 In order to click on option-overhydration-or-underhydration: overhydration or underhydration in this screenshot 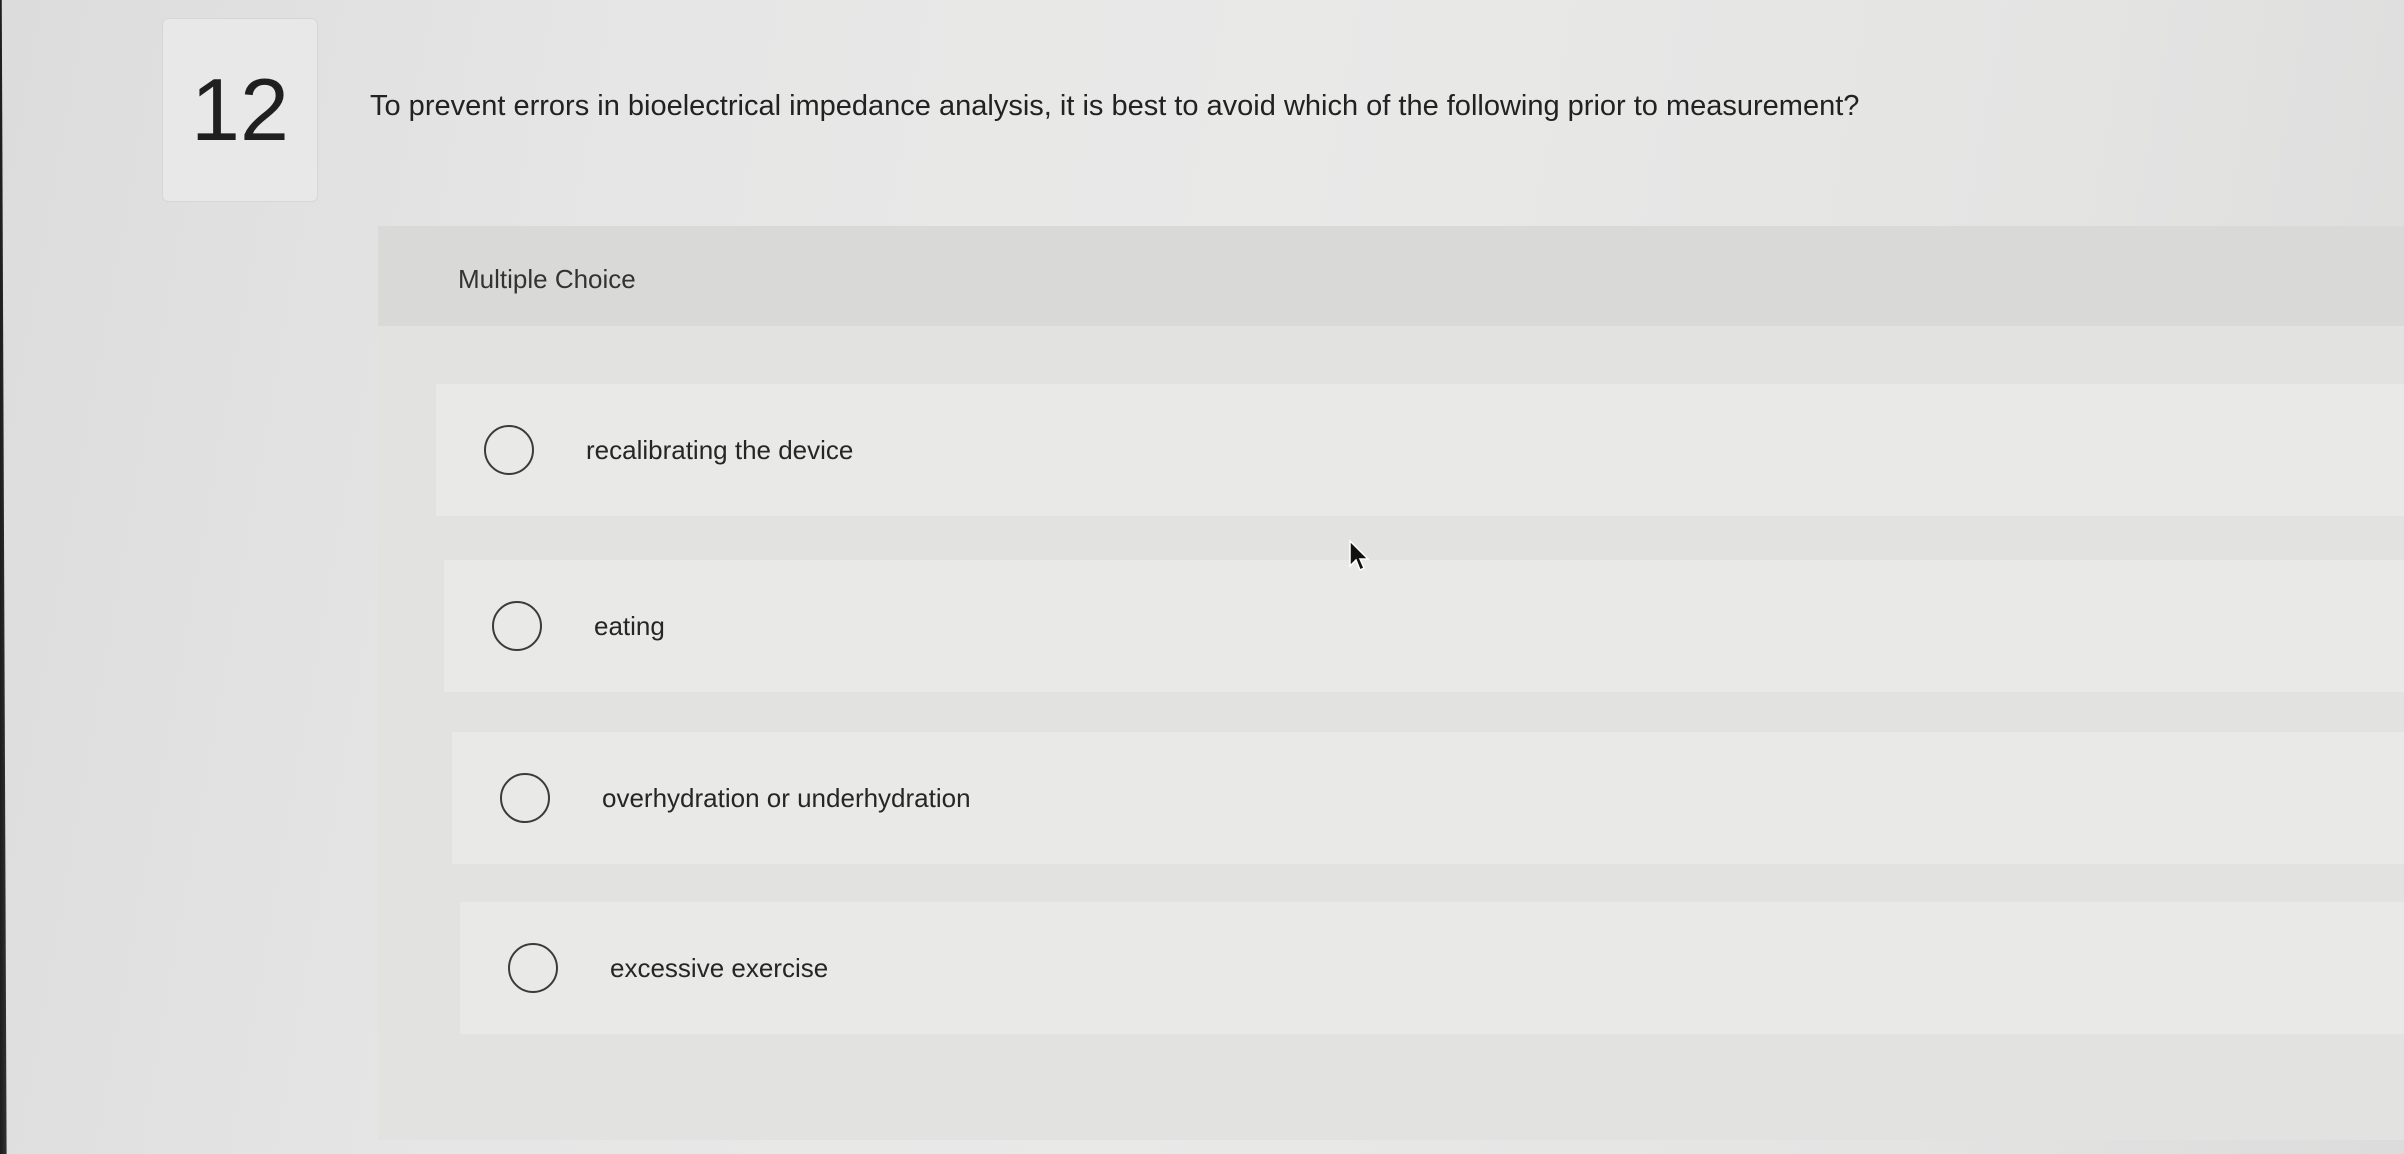, I will do `click(1428, 798)`.